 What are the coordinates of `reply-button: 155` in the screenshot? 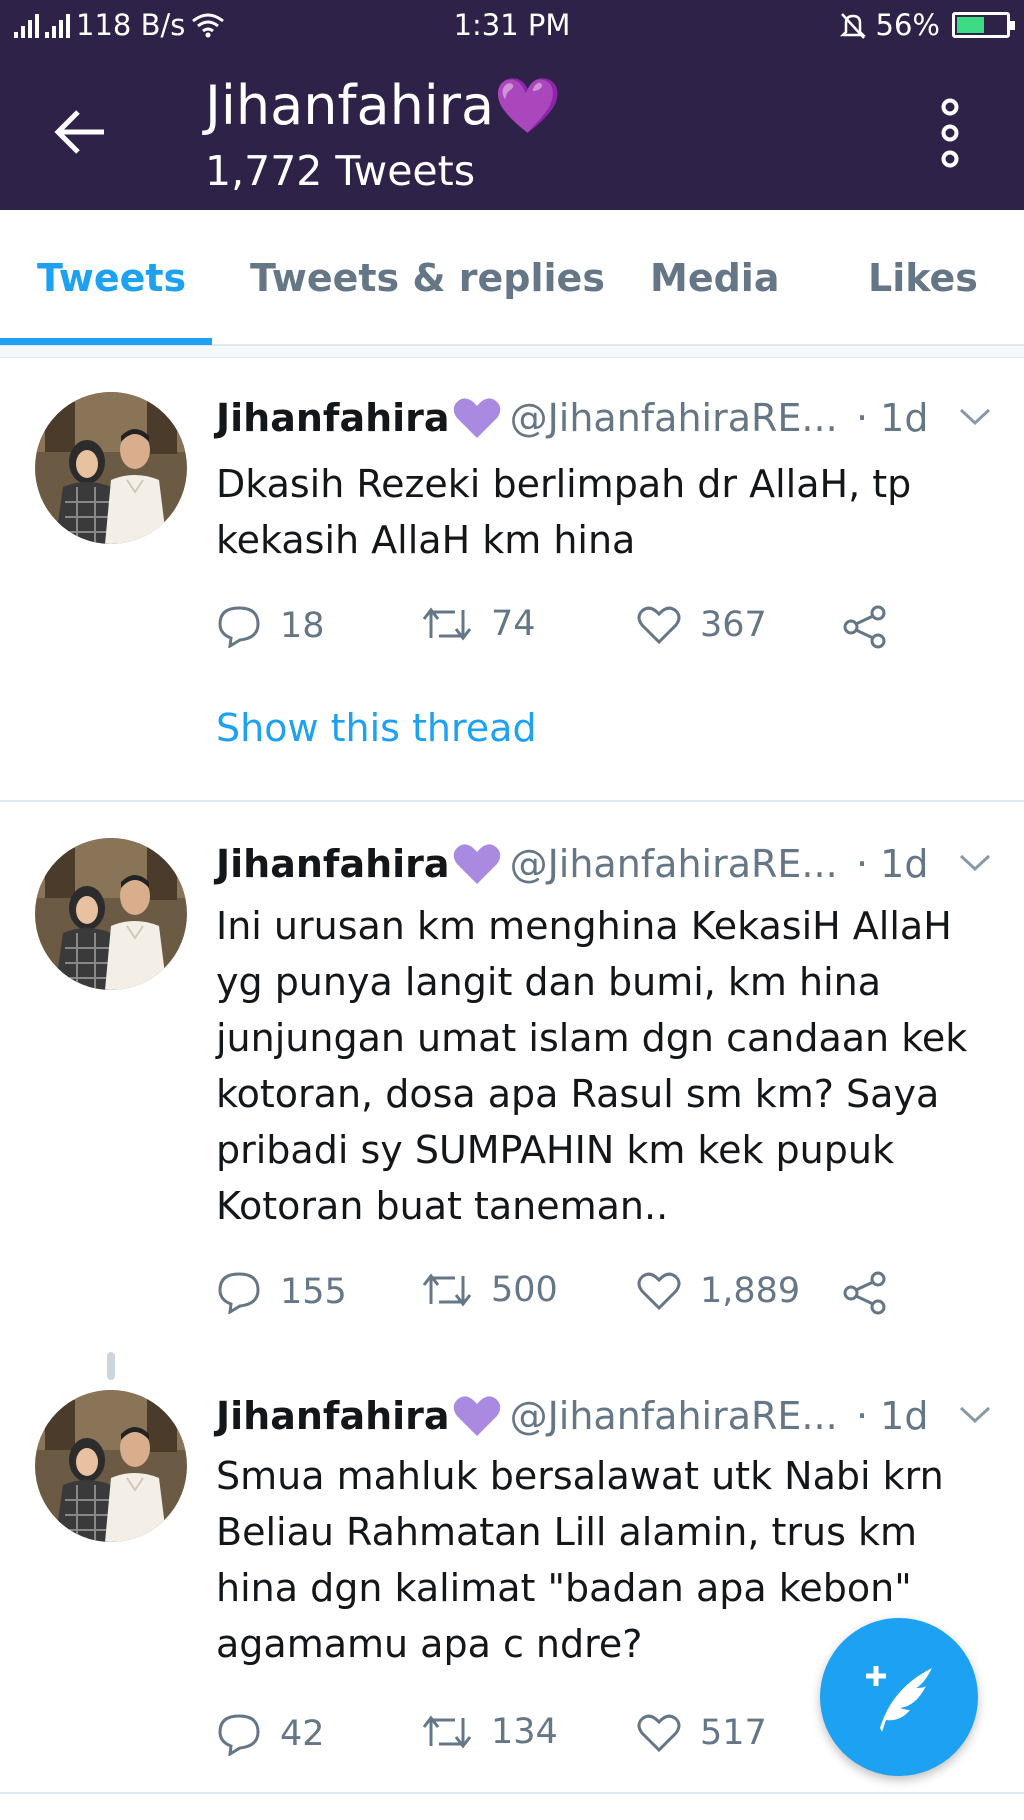 It's located at (281, 1292).